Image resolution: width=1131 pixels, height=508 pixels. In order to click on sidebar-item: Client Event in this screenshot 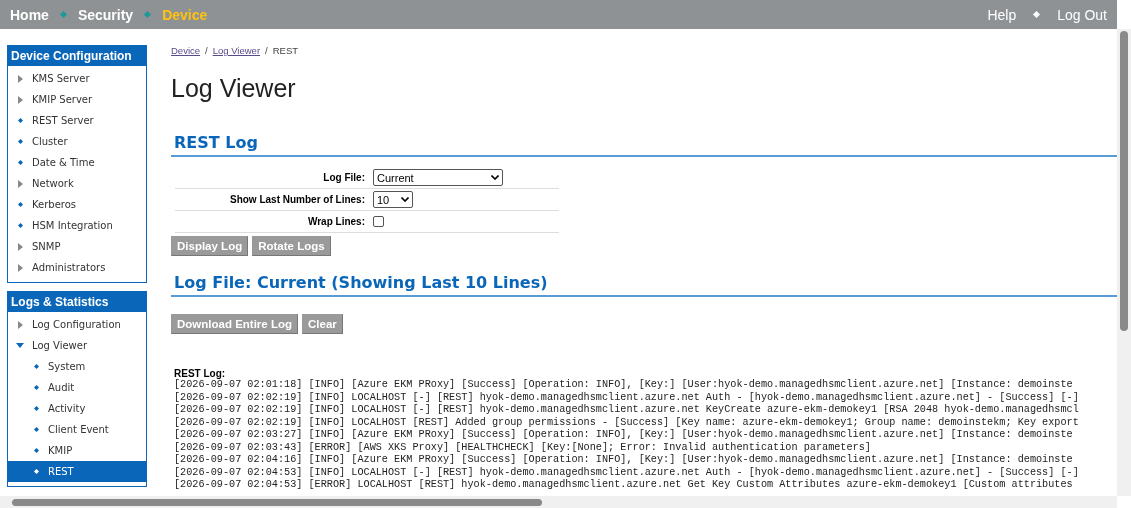, I will do `click(77, 429)`.